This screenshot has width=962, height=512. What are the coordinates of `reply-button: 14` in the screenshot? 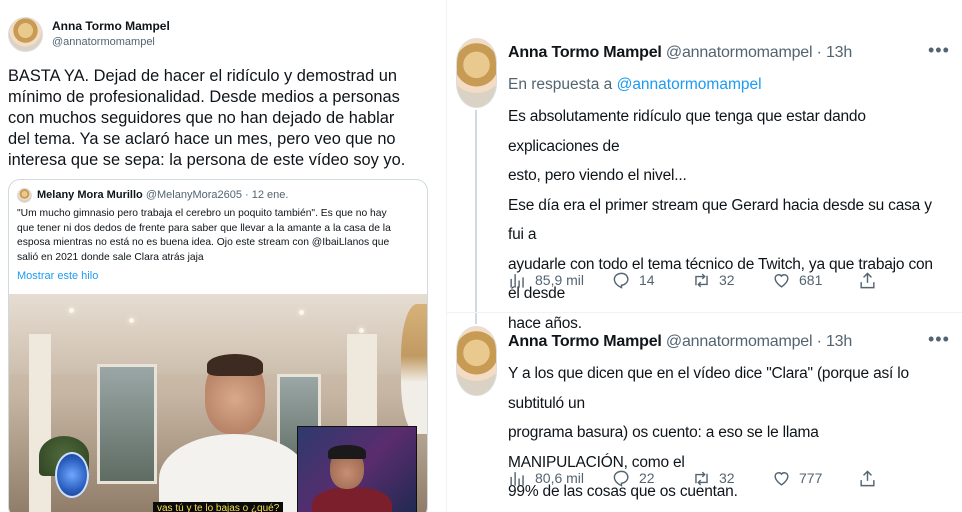 It's located at (633, 280).